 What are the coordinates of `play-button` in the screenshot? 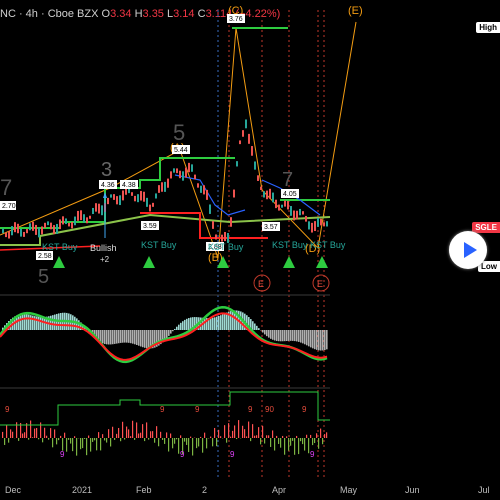 It's located at (468, 250).